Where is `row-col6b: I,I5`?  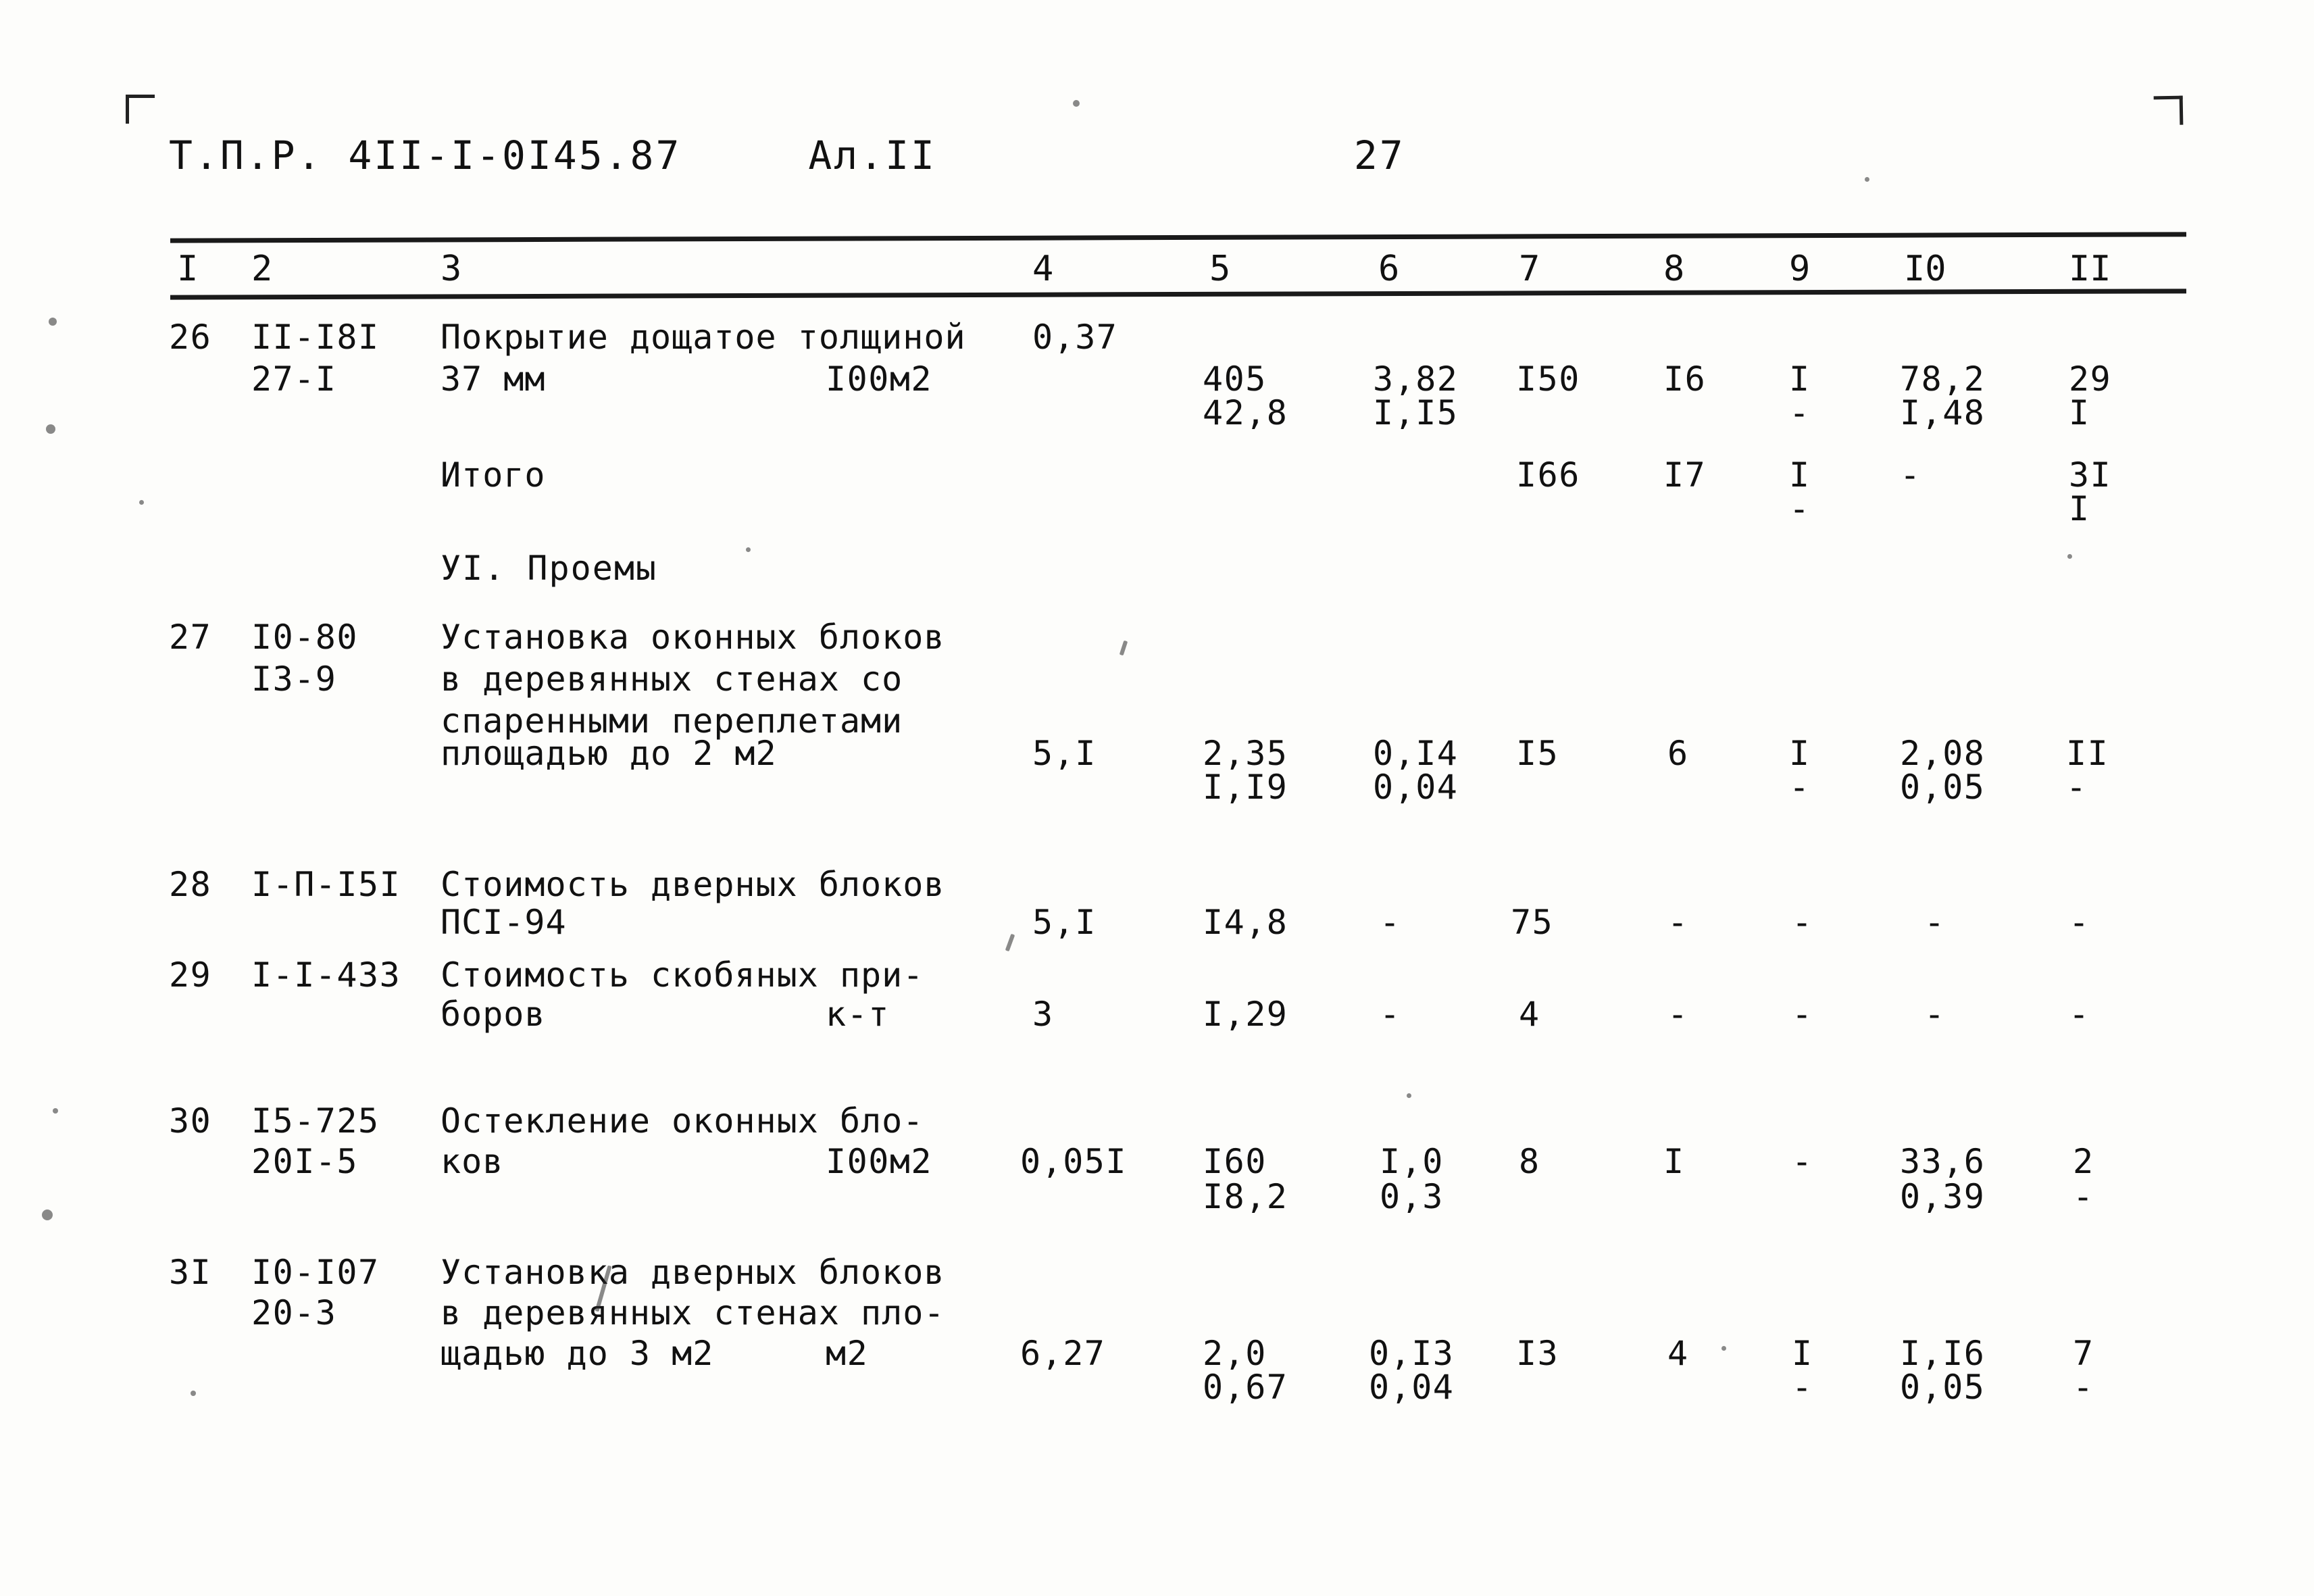
row-col6b: I,I5 is located at coordinates (1416, 412).